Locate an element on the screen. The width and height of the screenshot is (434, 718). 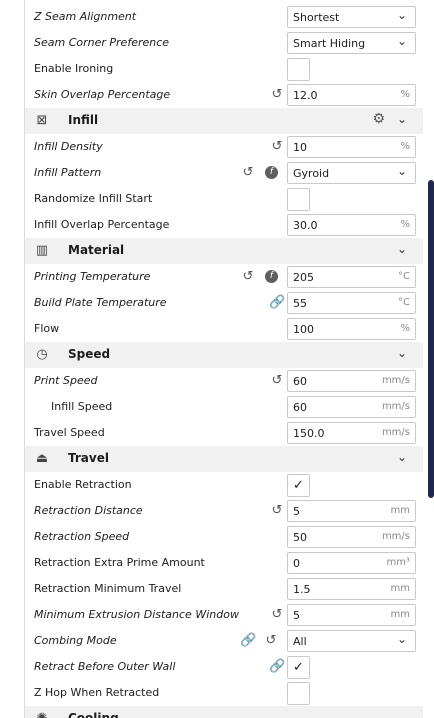
field-unit: °C is located at coordinates (404, 302).